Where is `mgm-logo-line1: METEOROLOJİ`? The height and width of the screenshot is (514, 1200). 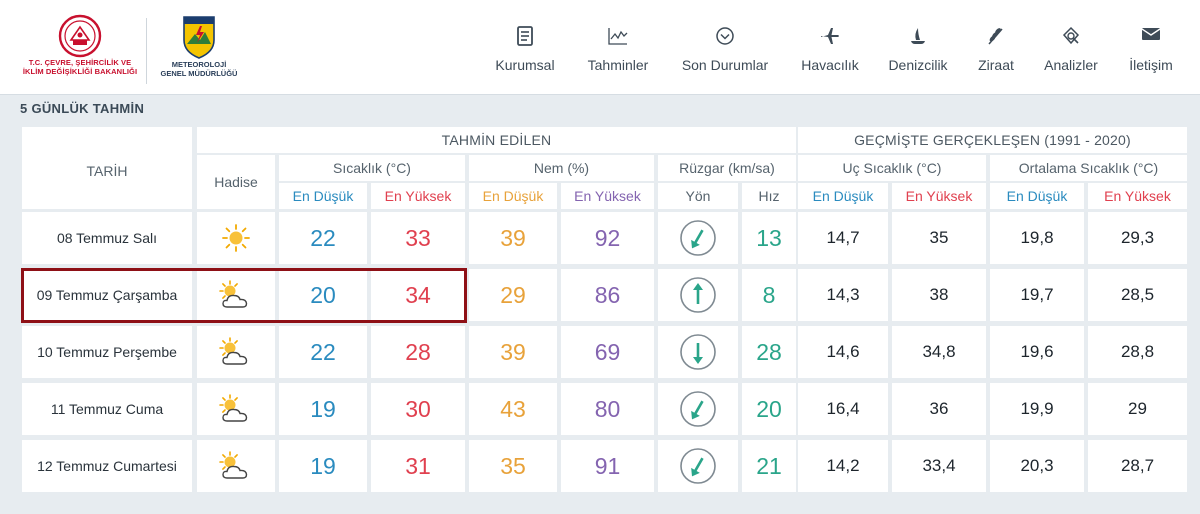
mgm-logo-line1: METEOROLOJİ is located at coordinates (199, 64).